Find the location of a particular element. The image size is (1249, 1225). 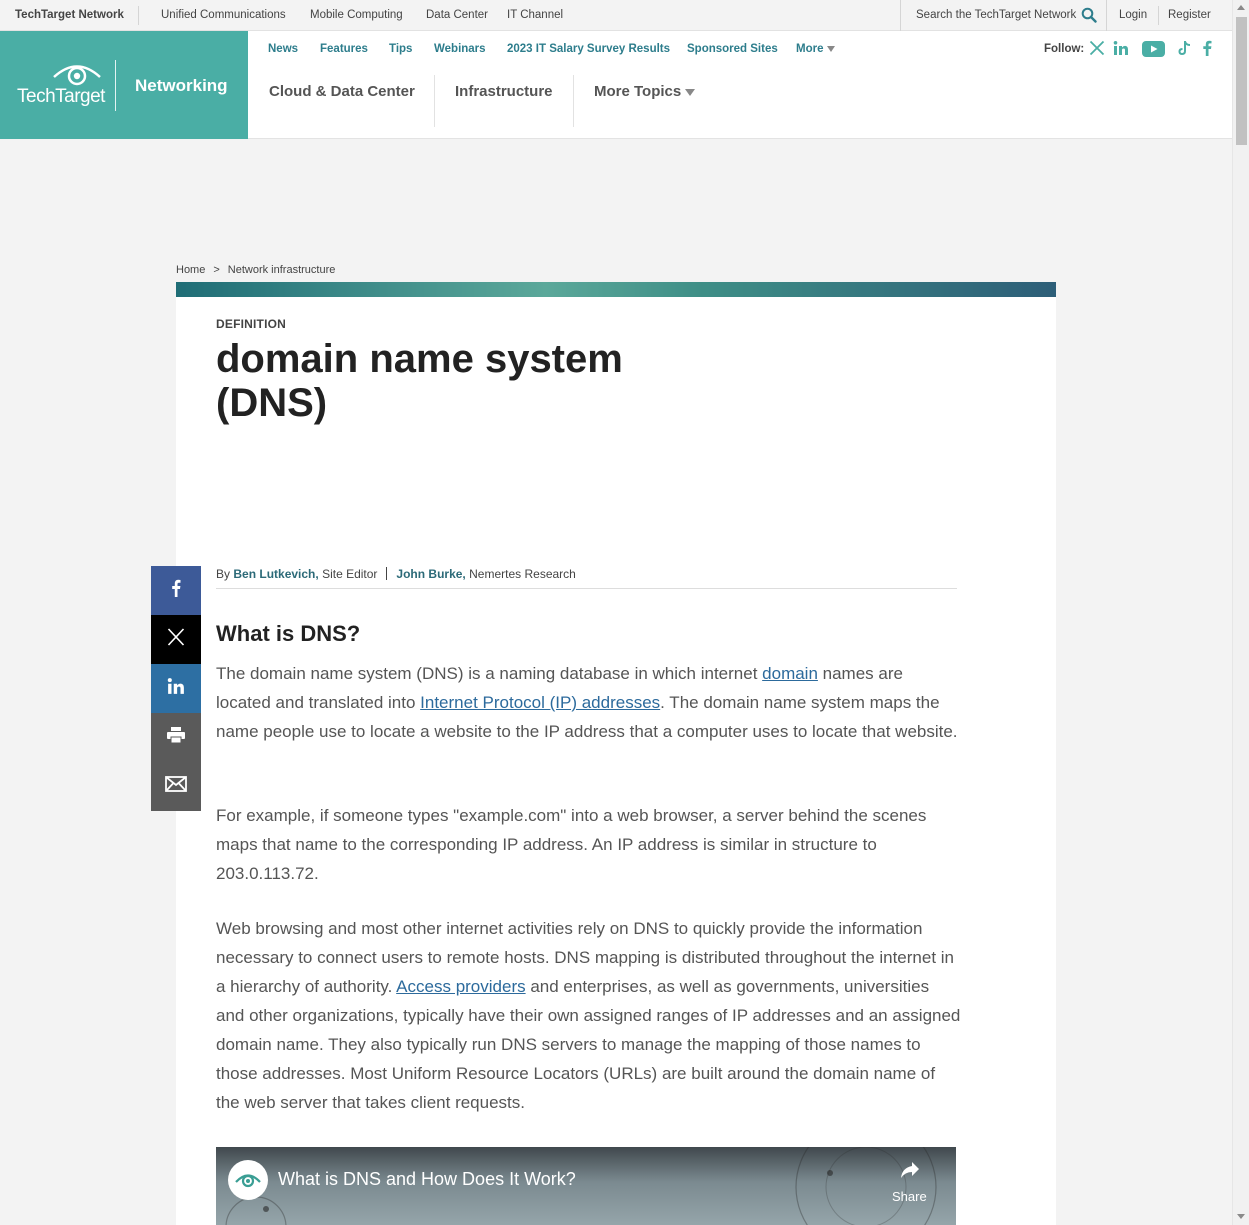

tiktok-icon is located at coordinates (1184, 50).